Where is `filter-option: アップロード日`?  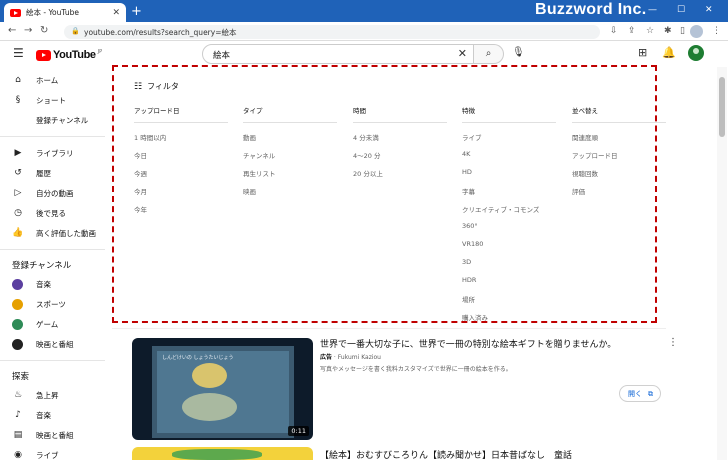 filter-option: アップロード日 is located at coordinates (619, 159).